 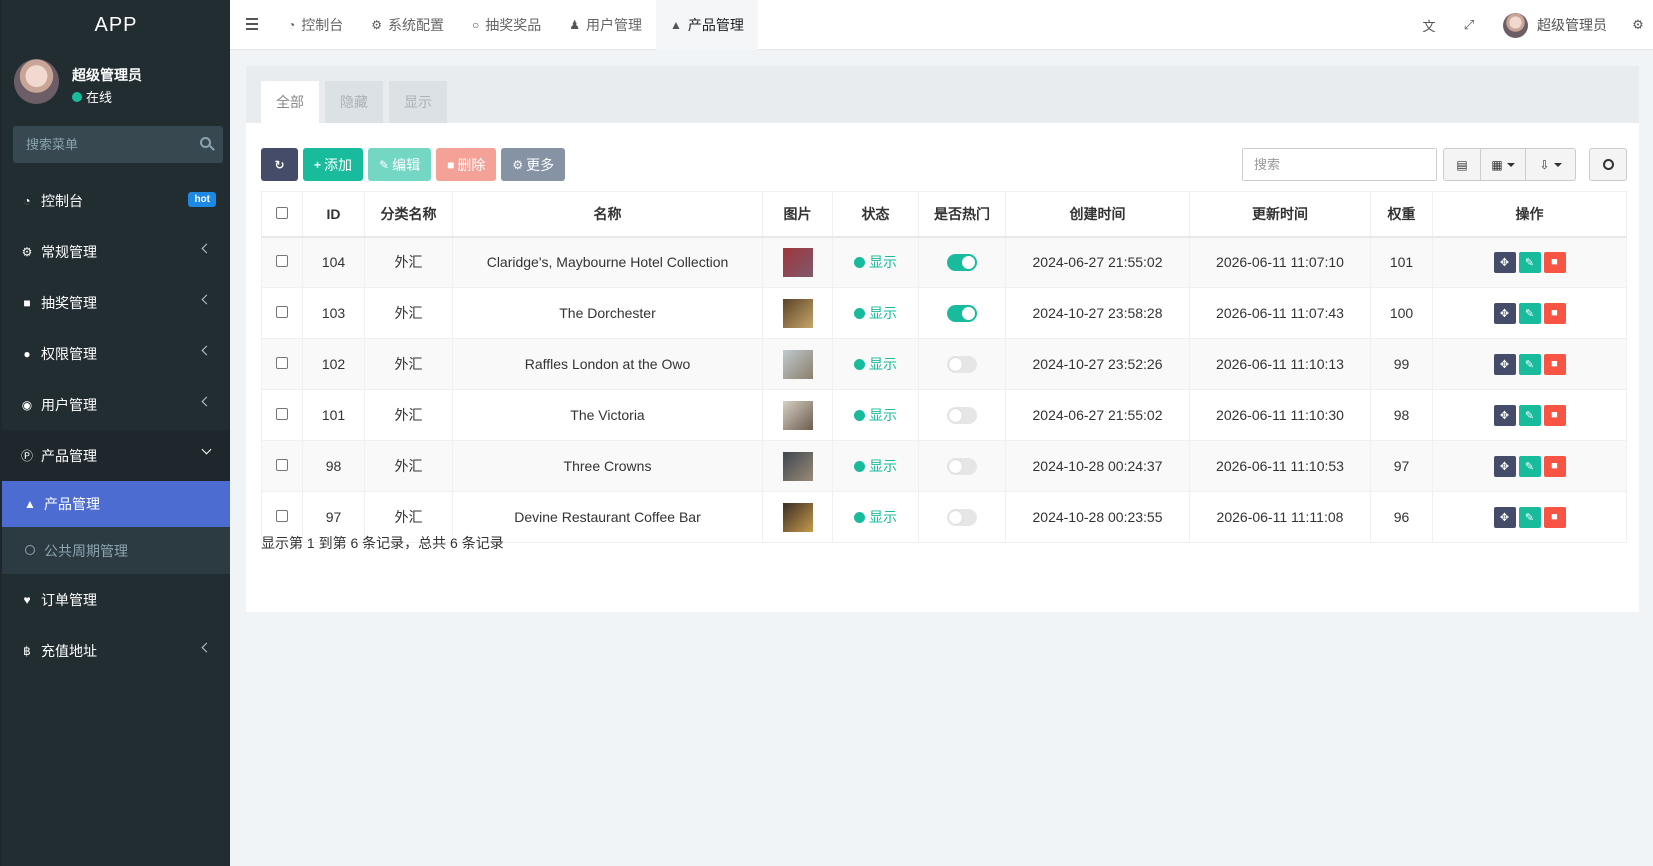 What do you see at coordinates (1462, 164) in the screenshot?
I see `toggle-view-button: ▤` at bounding box center [1462, 164].